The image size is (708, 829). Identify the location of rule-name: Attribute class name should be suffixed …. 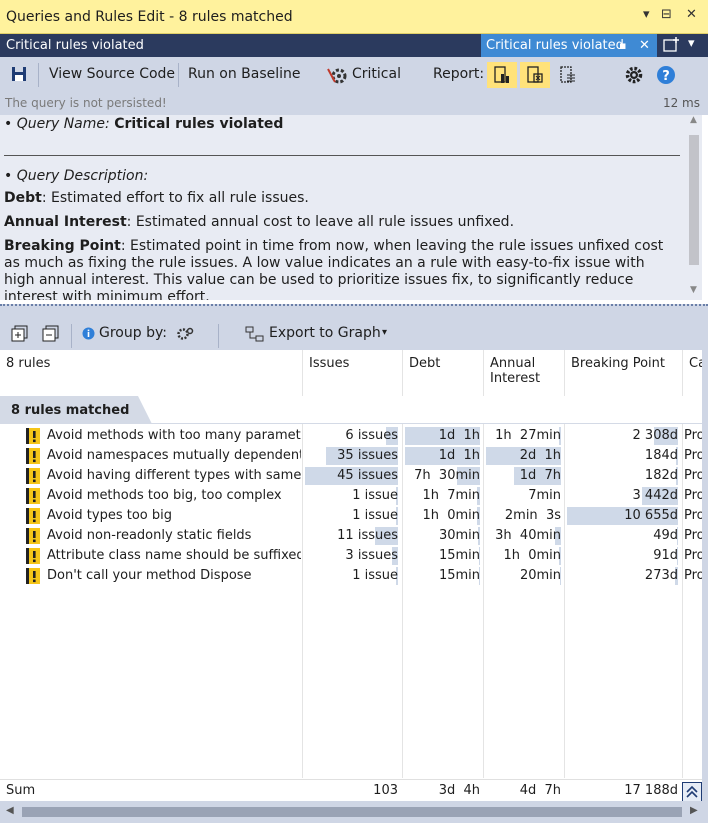
(174, 556).